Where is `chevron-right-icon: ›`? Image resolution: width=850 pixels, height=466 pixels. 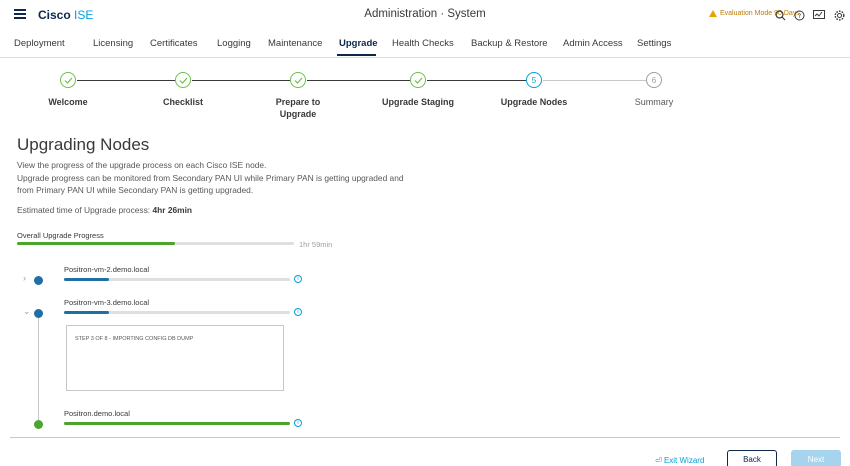 chevron-right-icon: › is located at coordinates (24, 278).